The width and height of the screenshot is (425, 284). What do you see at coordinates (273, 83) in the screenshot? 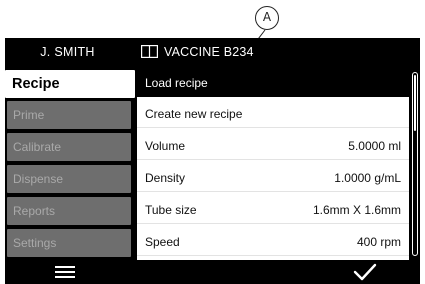
I see `list-item-load-recipe: Load recipe` at bounding box center [273, 83].